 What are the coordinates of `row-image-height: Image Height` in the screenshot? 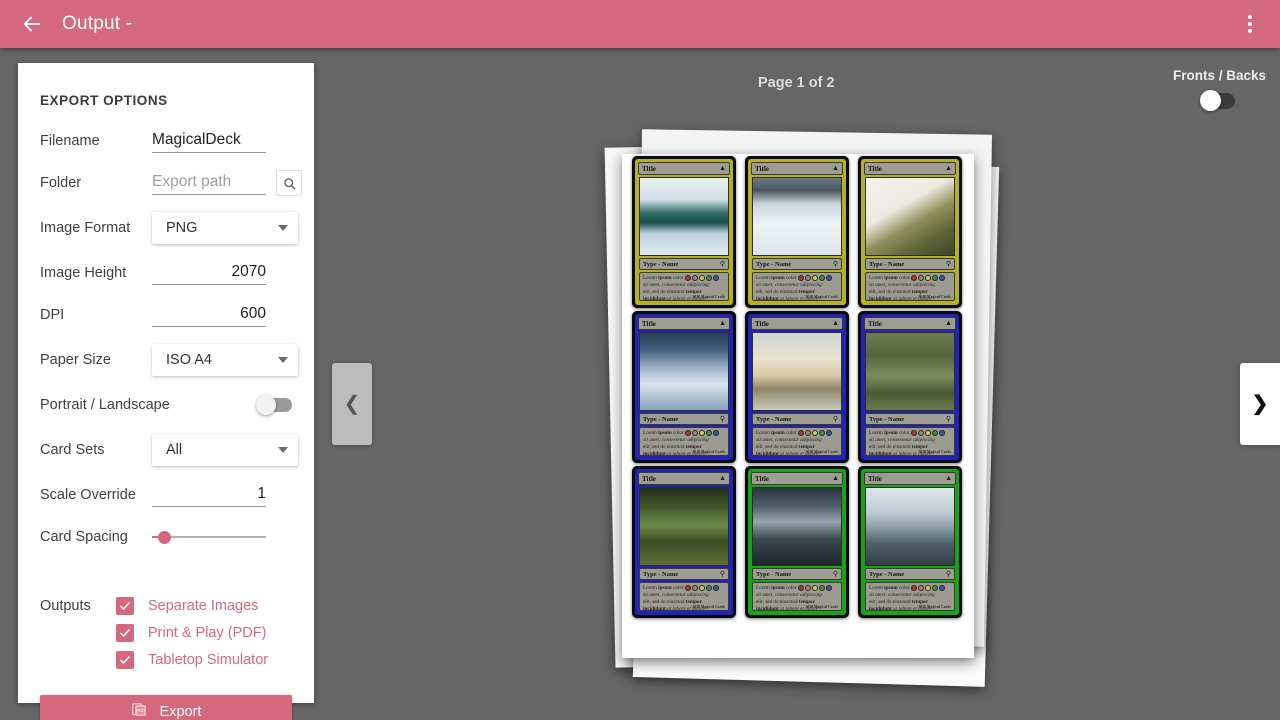 It's located at (166, 273).